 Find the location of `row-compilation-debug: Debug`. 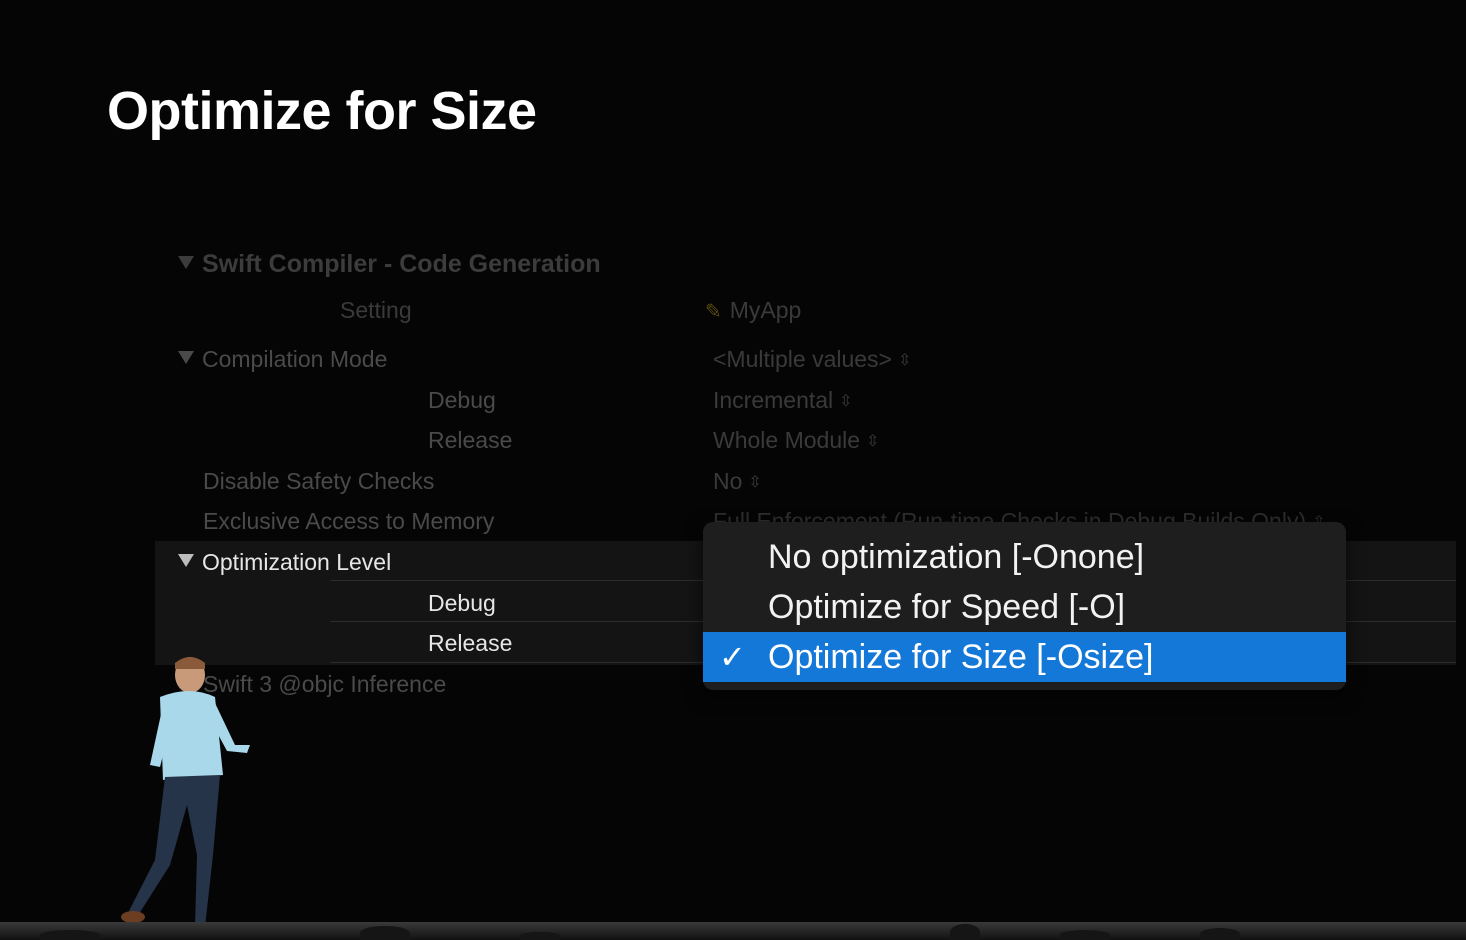

row-compilation-debug: Debug is located at coordinates (462, 400).